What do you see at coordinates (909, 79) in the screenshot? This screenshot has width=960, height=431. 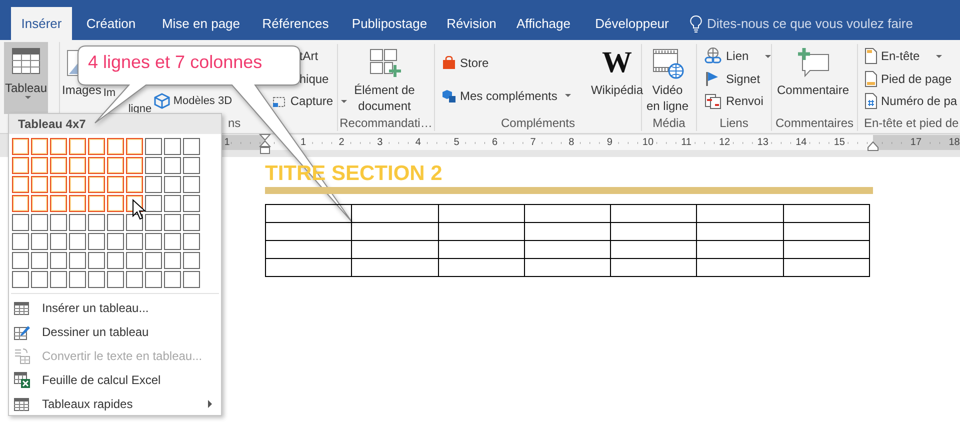 I see `ribbon-button: Pied de page` at bounding box center [909, 79].